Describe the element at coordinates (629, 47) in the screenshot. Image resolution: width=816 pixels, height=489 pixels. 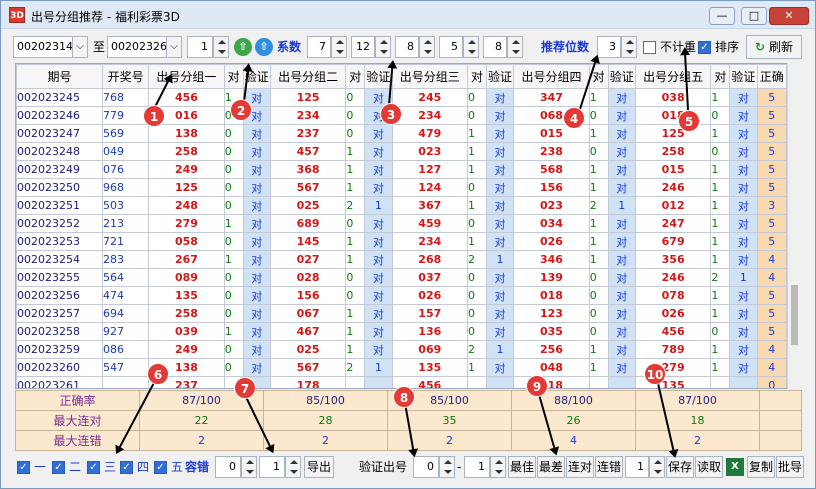
I see `recommend-stepper` at that location.